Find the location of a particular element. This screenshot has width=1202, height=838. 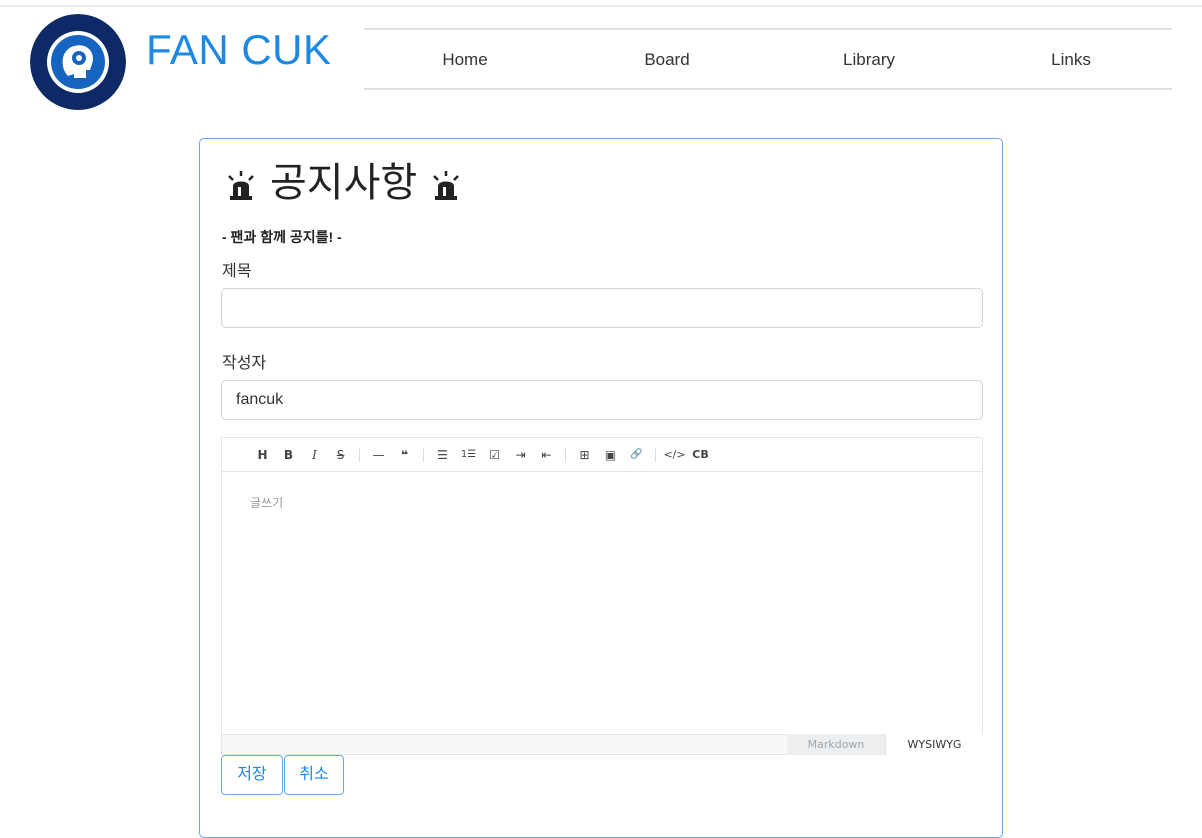

nav-links: Links is located at coordinates (1071, 59).